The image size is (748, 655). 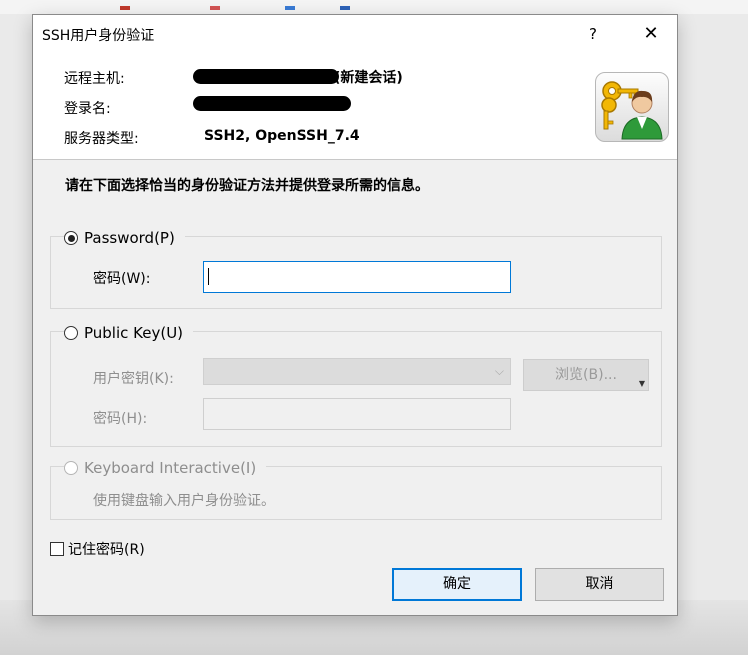 What do you see at coordinates (120, 419) in the screenshot?
I see `passphrase-label: 密码(H):` at bounding box center [120, 419].